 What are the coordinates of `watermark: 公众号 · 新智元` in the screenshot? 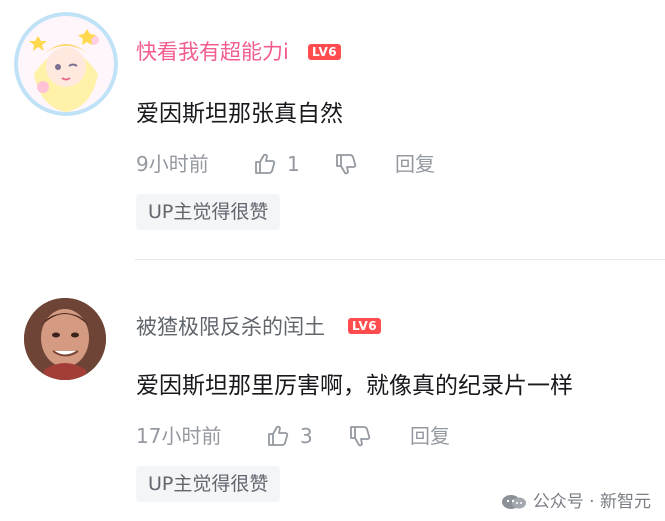 It's located at (576, 502).